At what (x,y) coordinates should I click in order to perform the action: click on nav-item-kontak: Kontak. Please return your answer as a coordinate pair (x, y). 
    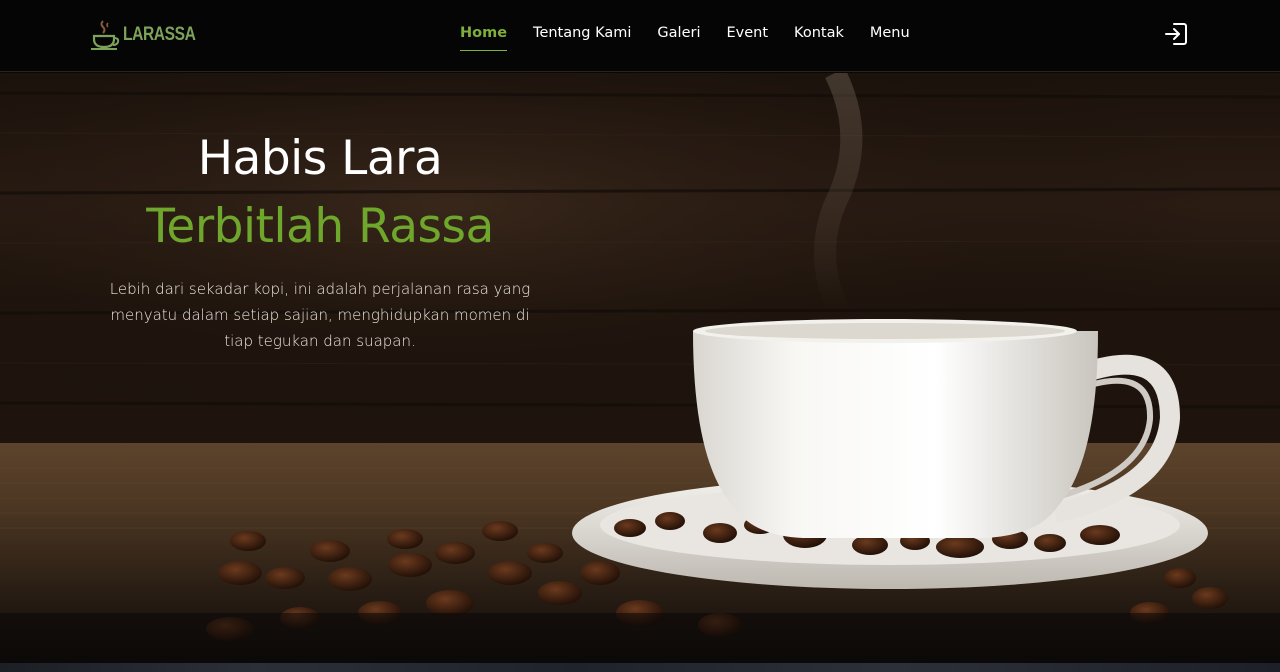
    Looking at the image, I should click on (819, 37).